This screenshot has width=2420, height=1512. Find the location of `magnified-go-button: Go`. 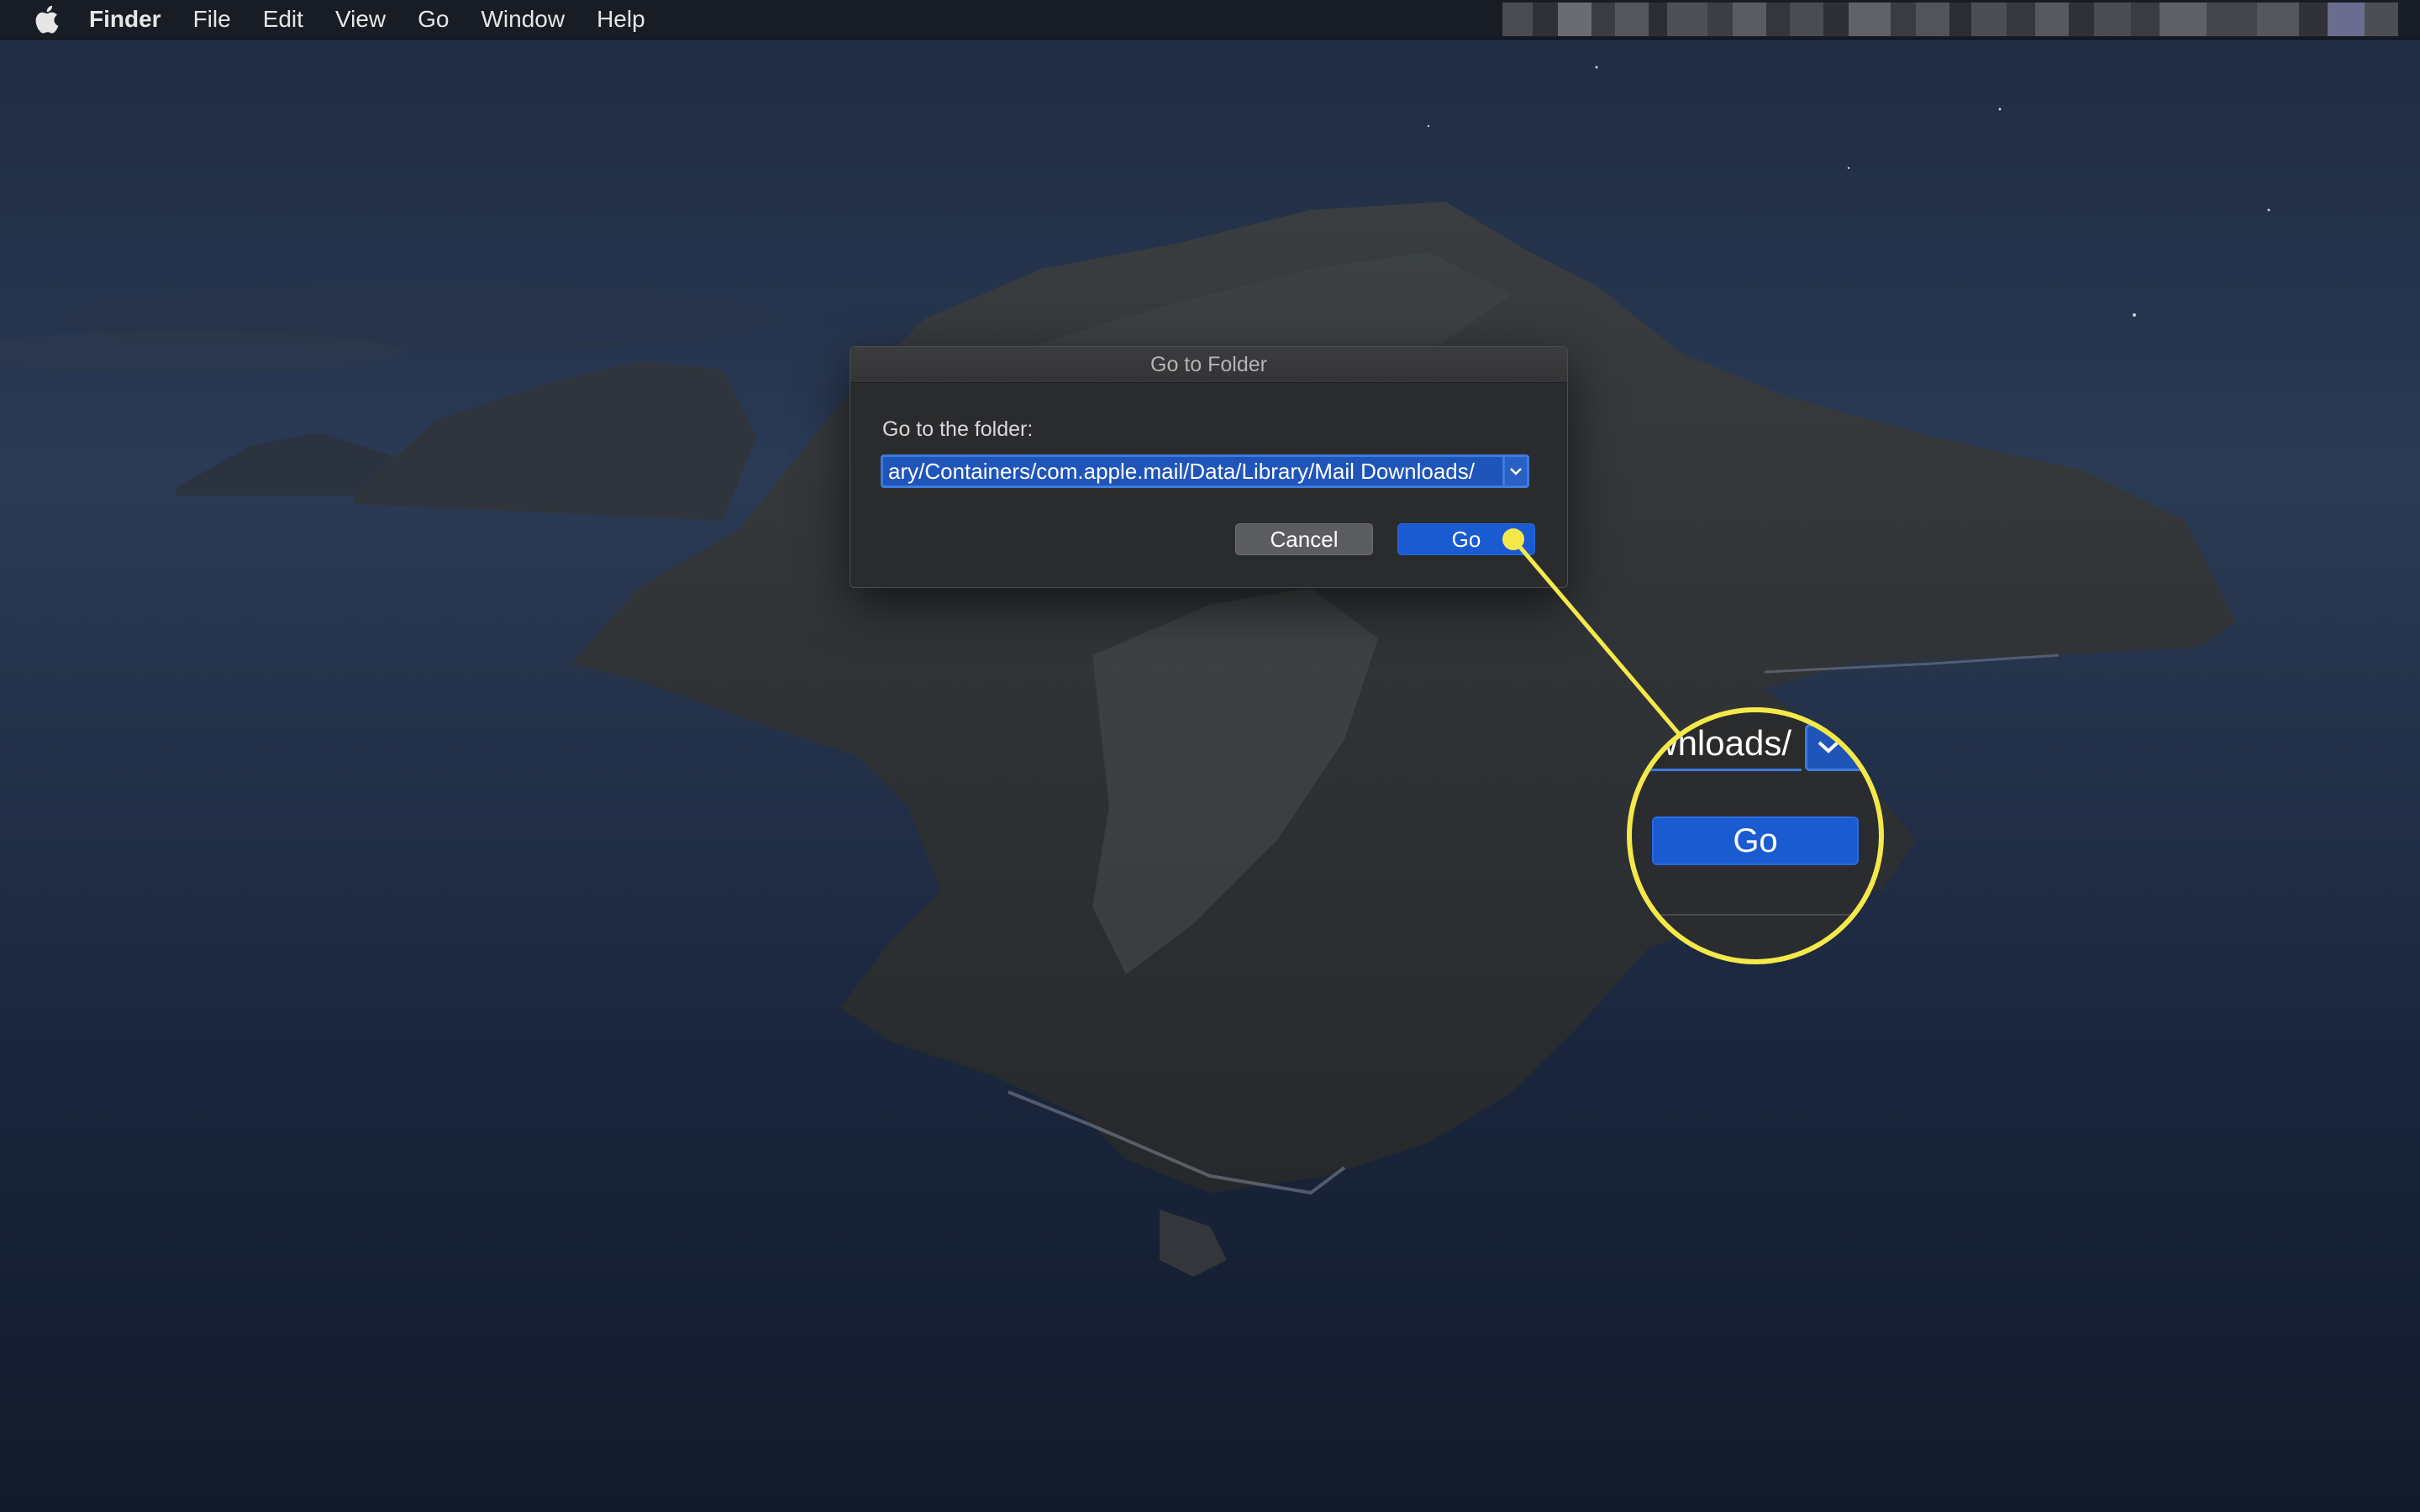

magnified-go-button: Go is located at coordinates (1755, 840).